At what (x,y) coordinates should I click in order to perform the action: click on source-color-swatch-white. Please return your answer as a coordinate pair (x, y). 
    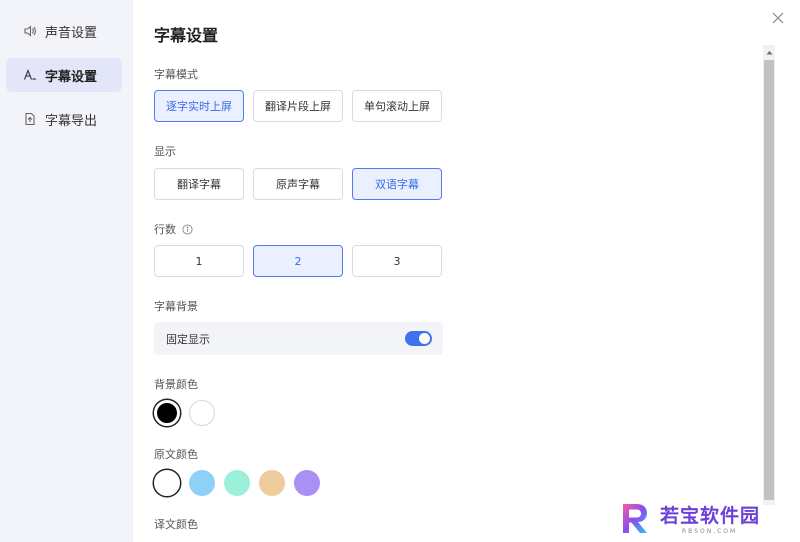
    Looking at the image, I should click on (167, 483).